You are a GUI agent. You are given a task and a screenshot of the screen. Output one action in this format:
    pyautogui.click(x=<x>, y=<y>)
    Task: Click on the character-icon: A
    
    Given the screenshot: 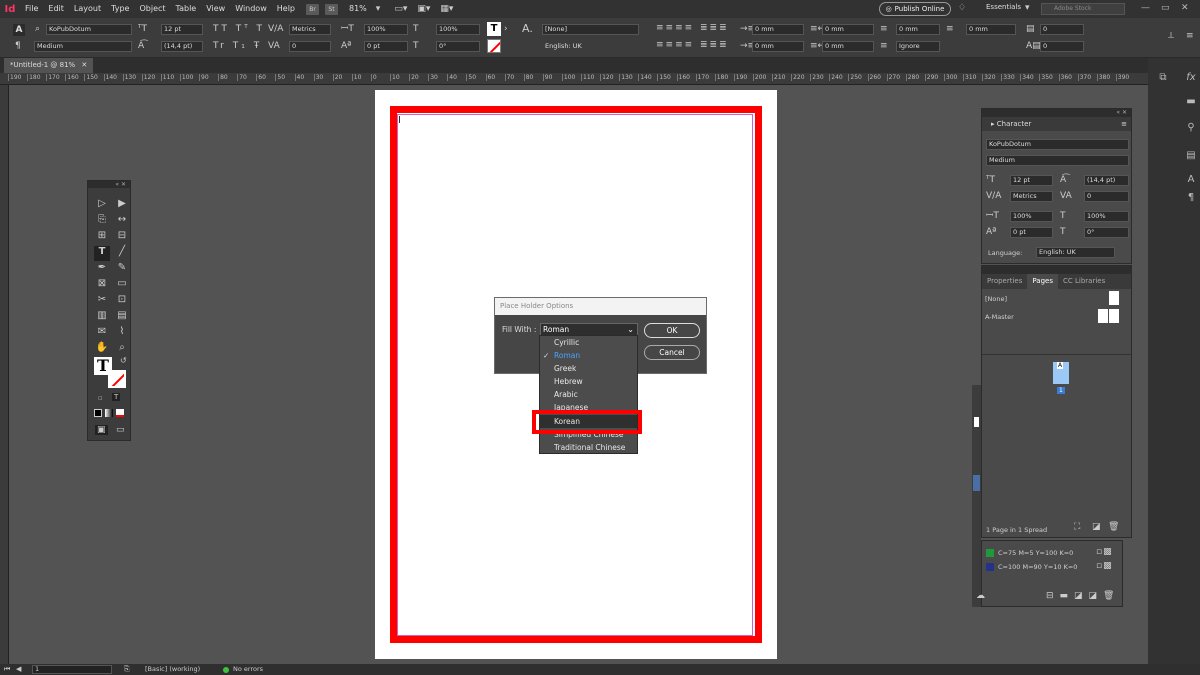 What is the action you would take?
    pyautogui.click(x=1190, y=183)
    